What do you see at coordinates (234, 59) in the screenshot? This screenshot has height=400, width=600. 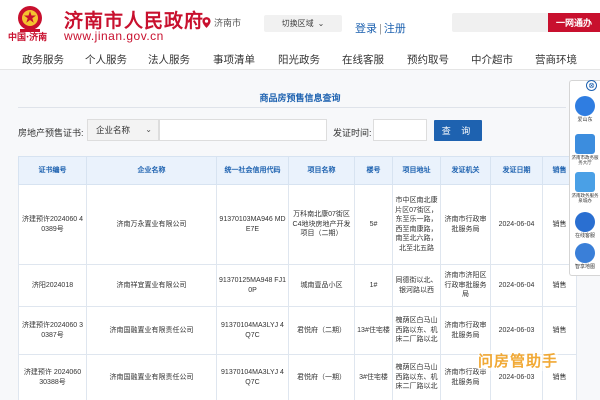 I see `nav-item-item-list: 事项清单` at bounding box center [234, 59].